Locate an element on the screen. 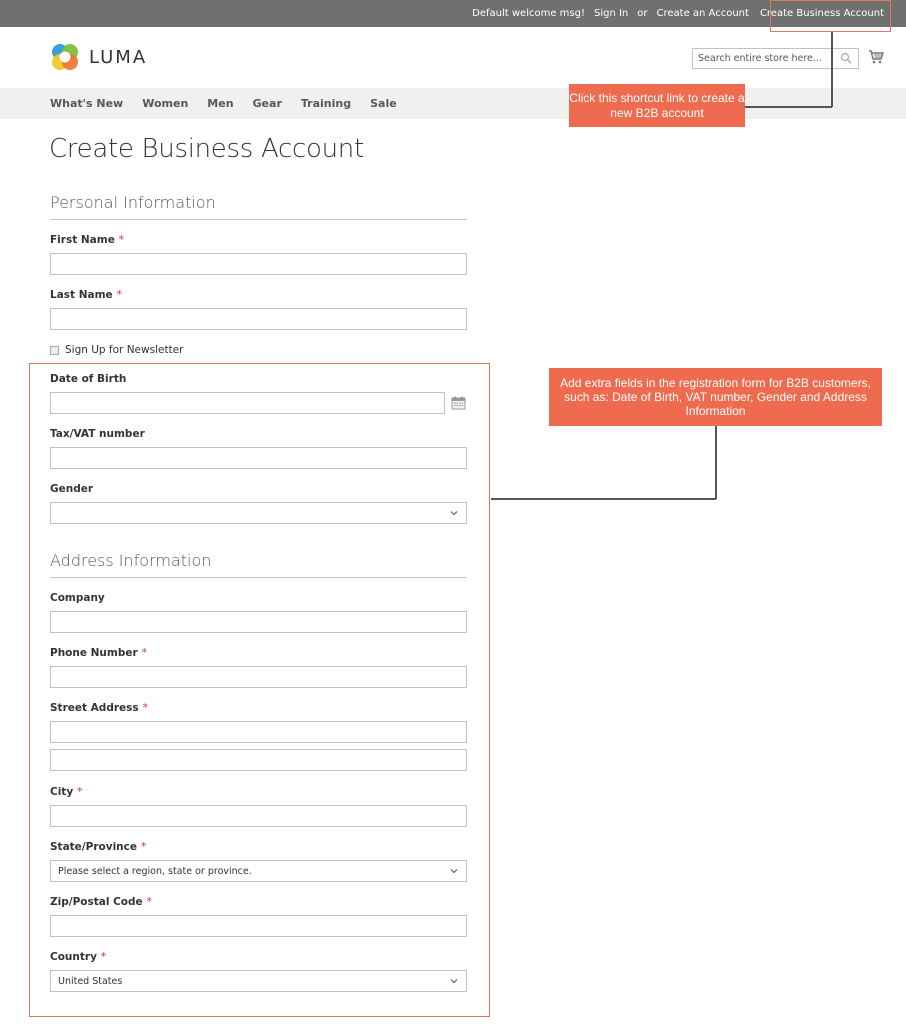 Image resolution: width=906 pixels, height=1024 pixels. newsletter-option: Sign Up for Newsletter is located at coordinates (116, 350).